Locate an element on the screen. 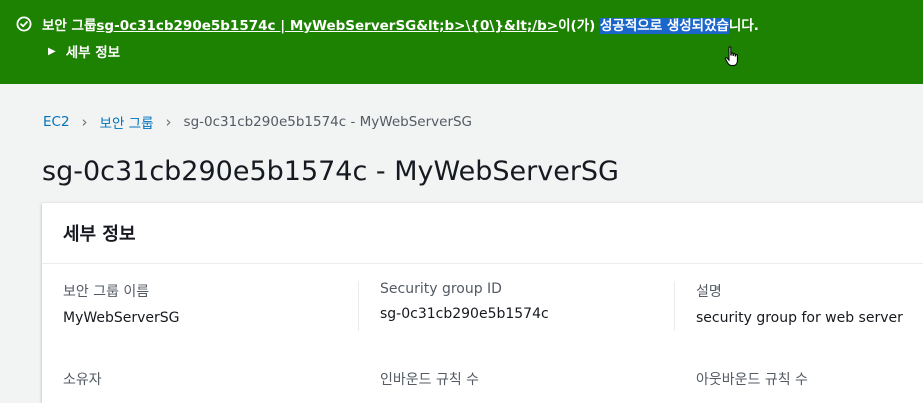 The image size is (923, 403). flash-message-middle: 이(가) is located at coordinates (579, 26).